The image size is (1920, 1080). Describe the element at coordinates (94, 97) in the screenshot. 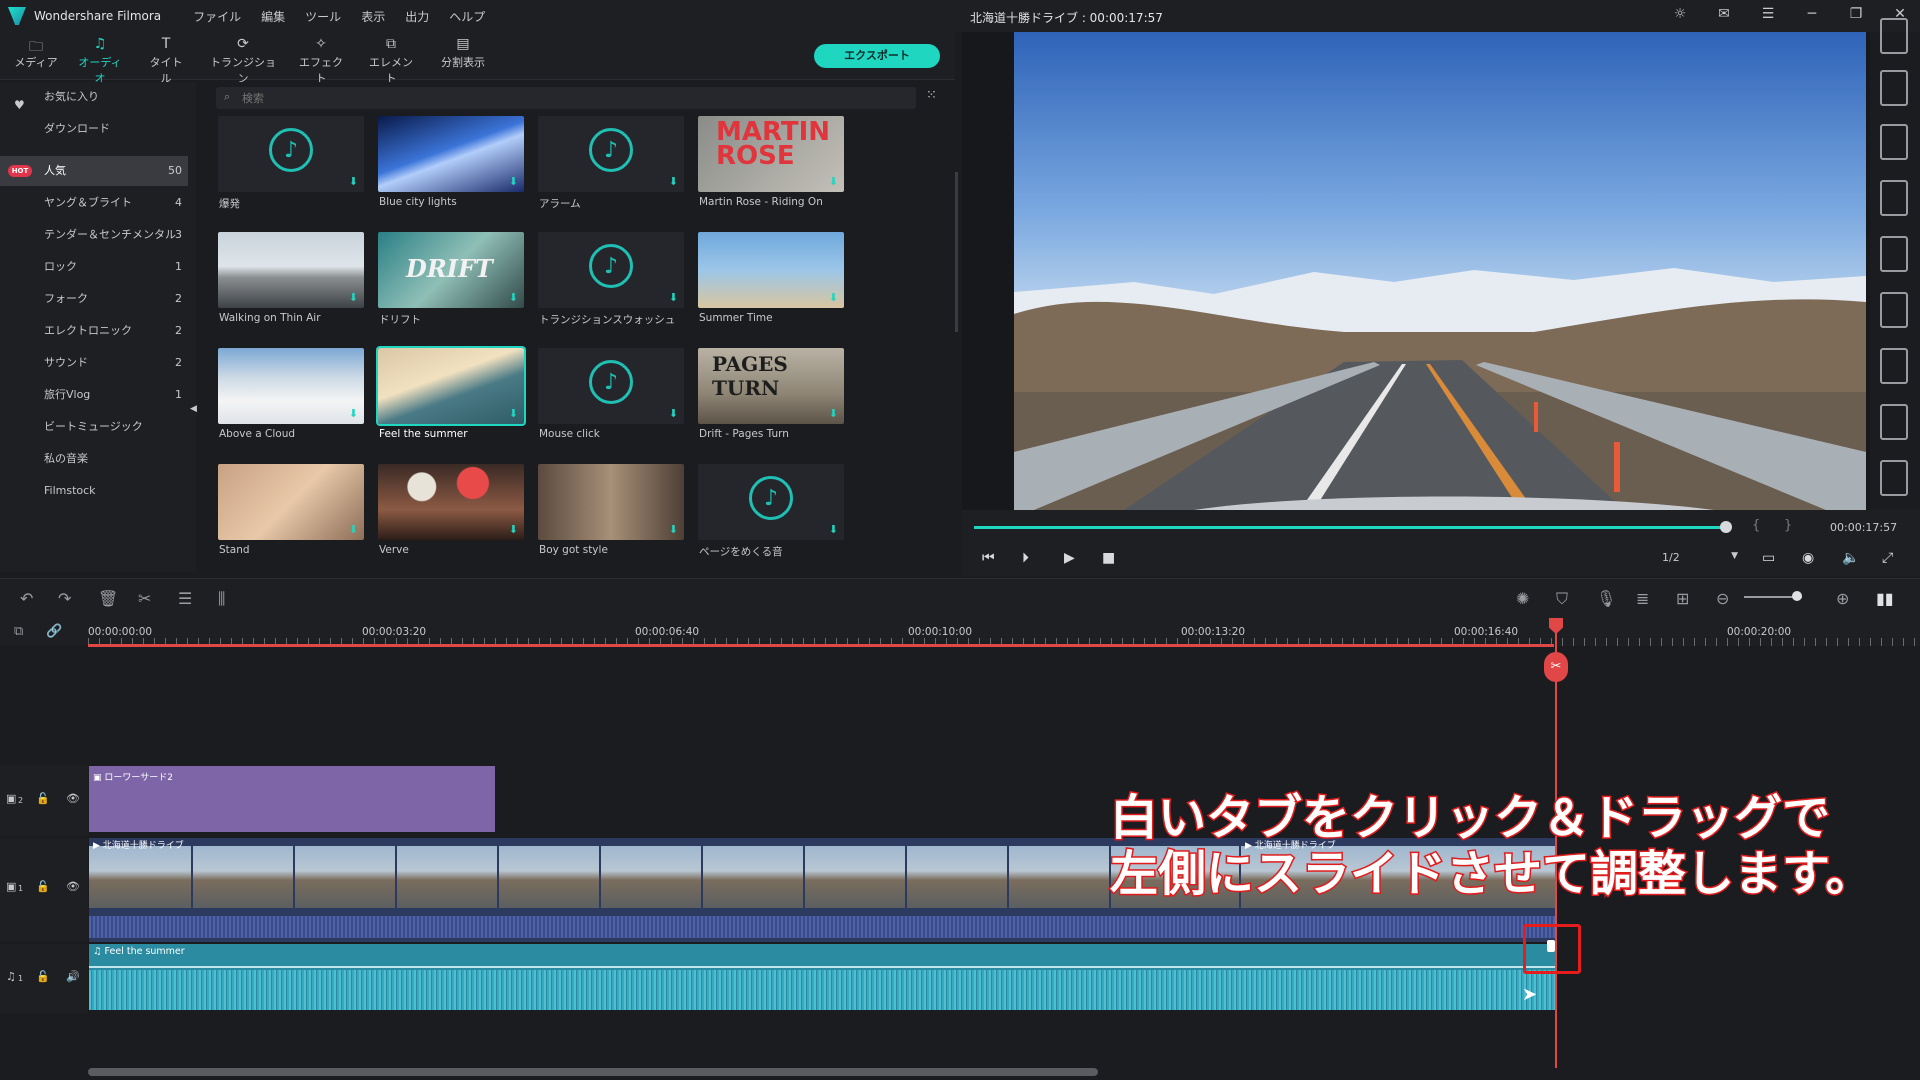

I see `category-favorites: ♥ お気に入り` at that location.